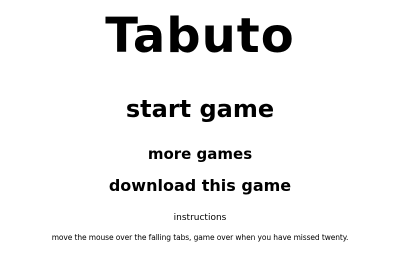 This screenshot has width=400, height=266. Describe the element at coordinates (200, 36) in the screenshot. I see `game-title: Tabuto` at that location.